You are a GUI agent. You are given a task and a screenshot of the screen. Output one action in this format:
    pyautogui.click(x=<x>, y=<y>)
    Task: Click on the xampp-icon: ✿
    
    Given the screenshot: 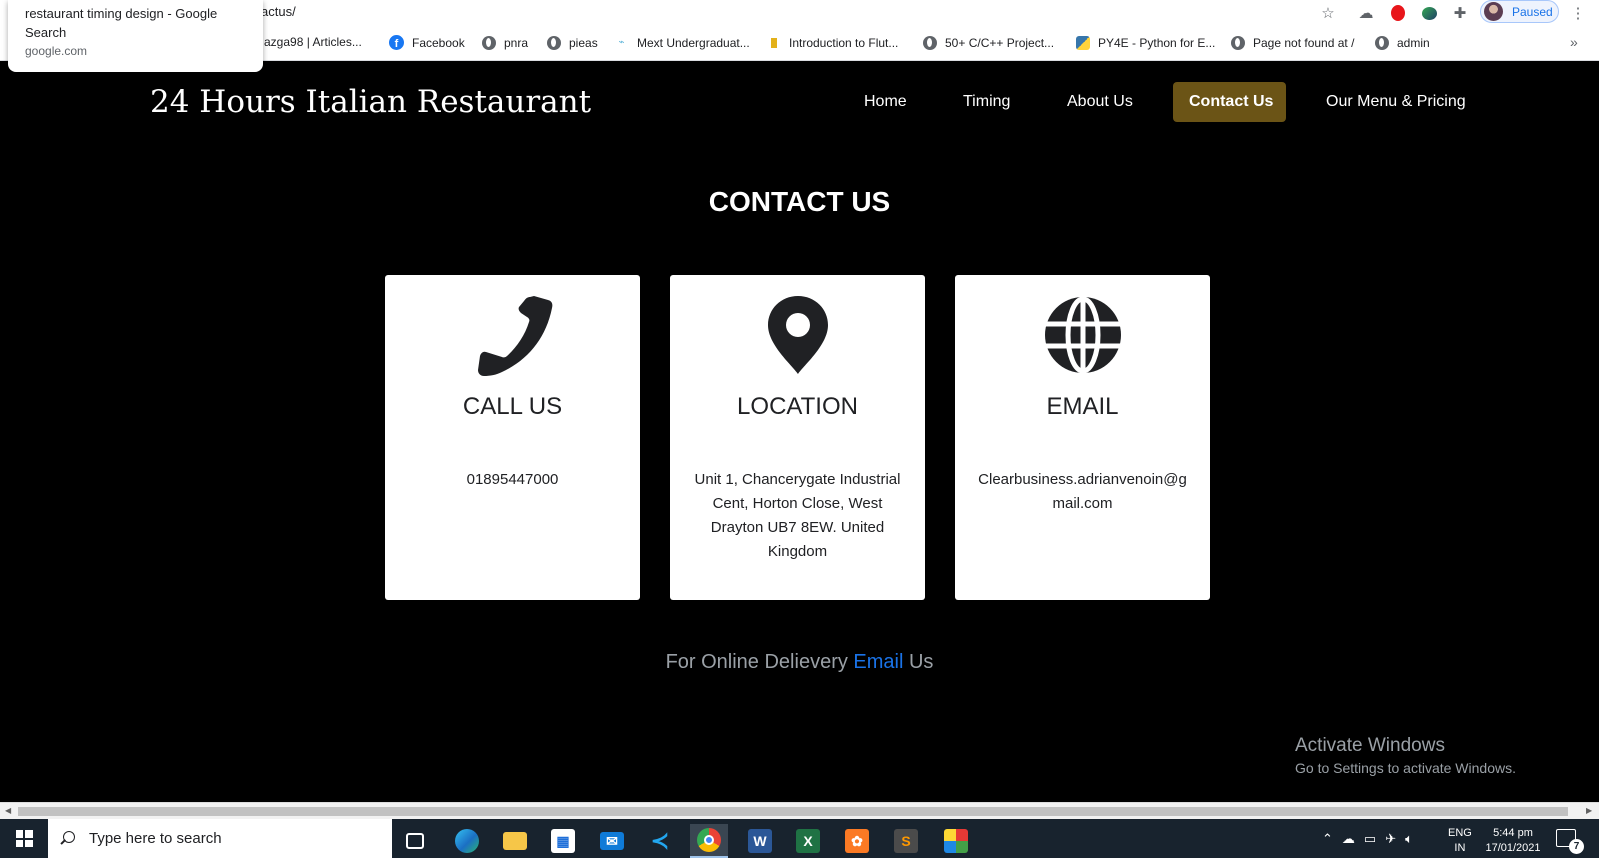 What is the action you would take?
    pyautogui.click(x=857, y=841)
    